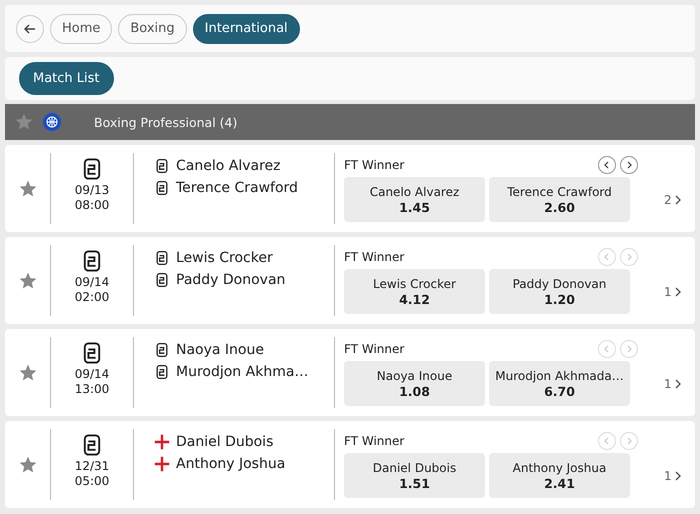 This screenshot has height=514, width=700. What do you see at coordinates (152, 29) in the screenshot?
I see `breadcrumb-tab: Boxing` at bounding box center [152, 29].